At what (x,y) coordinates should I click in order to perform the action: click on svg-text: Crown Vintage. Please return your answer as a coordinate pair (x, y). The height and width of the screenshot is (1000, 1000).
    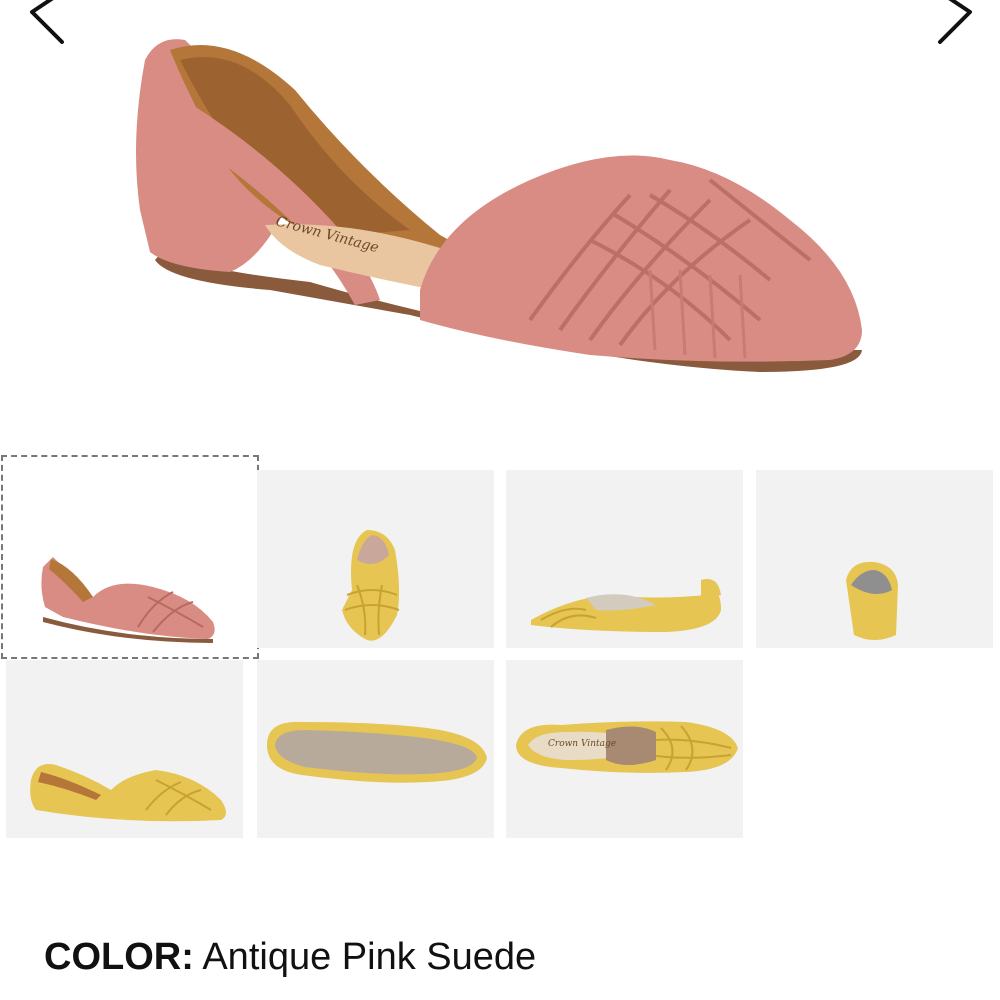
    Looking at the image, I should click on (582, 744).